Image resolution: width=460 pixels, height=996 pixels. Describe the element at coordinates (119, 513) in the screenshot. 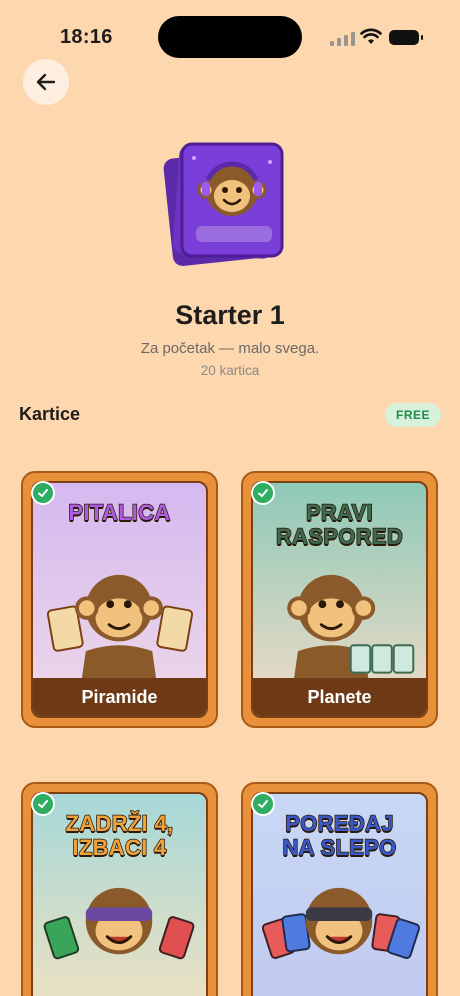

I see `card-title: PITALICA` at that location.